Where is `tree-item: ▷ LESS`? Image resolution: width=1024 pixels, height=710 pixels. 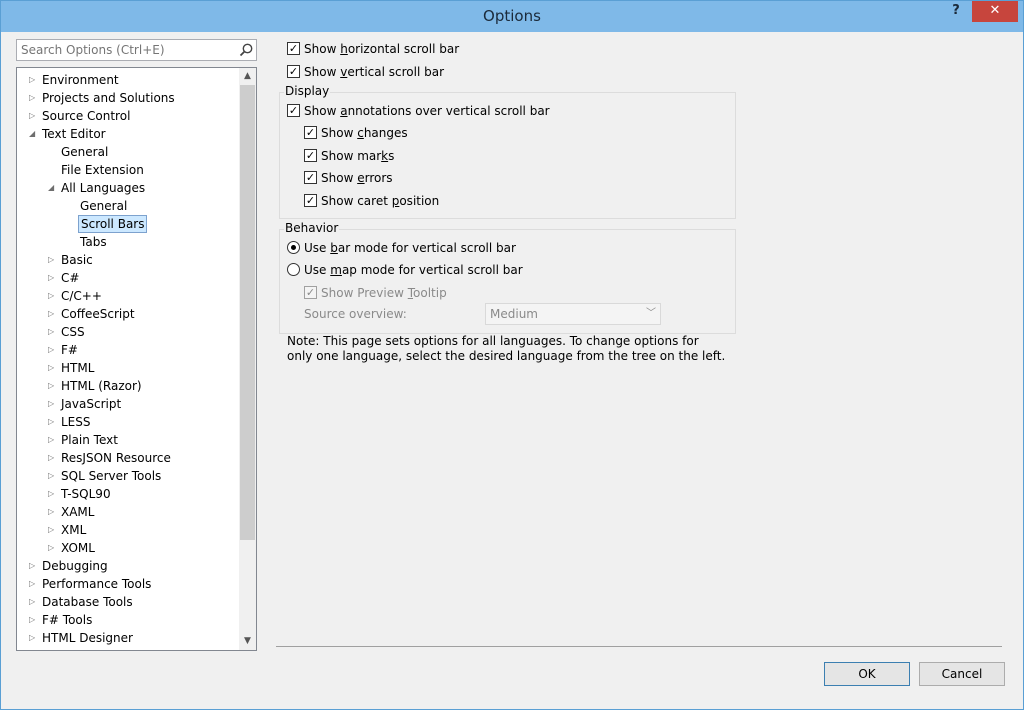
tree-item: ▷ LESS is located at coordinates (128, 422).